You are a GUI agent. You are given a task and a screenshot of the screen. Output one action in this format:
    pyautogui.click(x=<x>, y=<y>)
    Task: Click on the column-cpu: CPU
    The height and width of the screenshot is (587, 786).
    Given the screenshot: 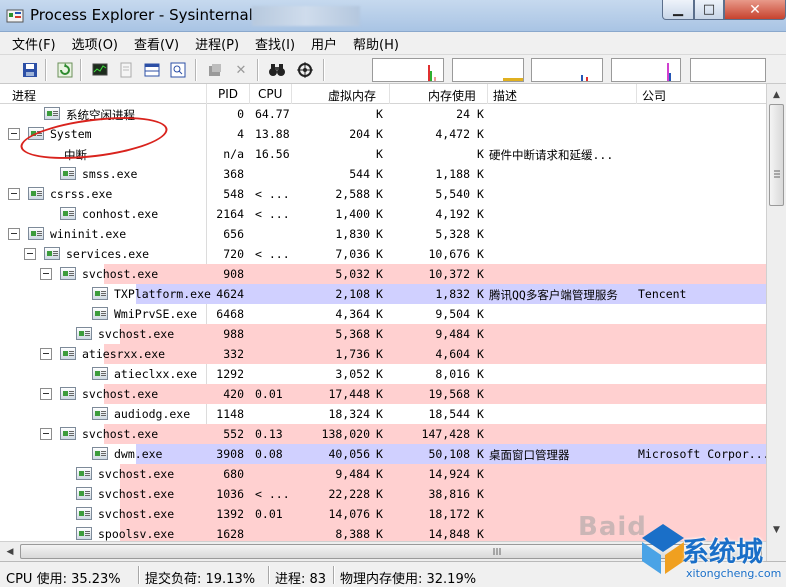 What is the action you would take?
    pyautogui.click(x=270, y=94)
    